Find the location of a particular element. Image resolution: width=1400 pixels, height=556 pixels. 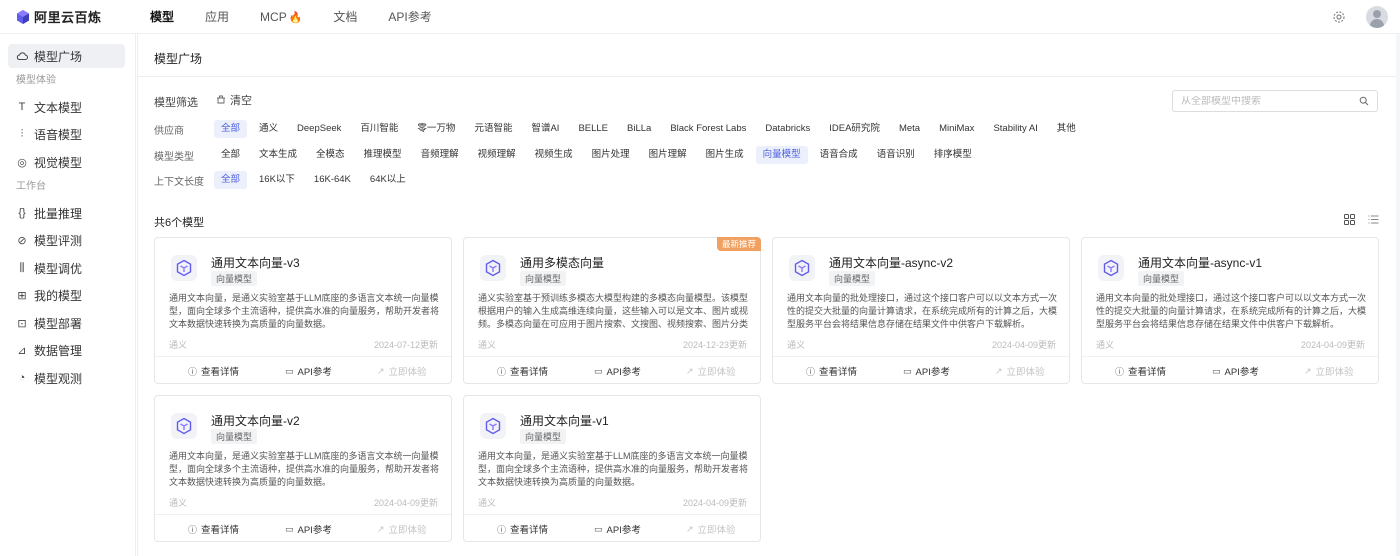

nav-item: API参考 is located at coordinates (409, 17).